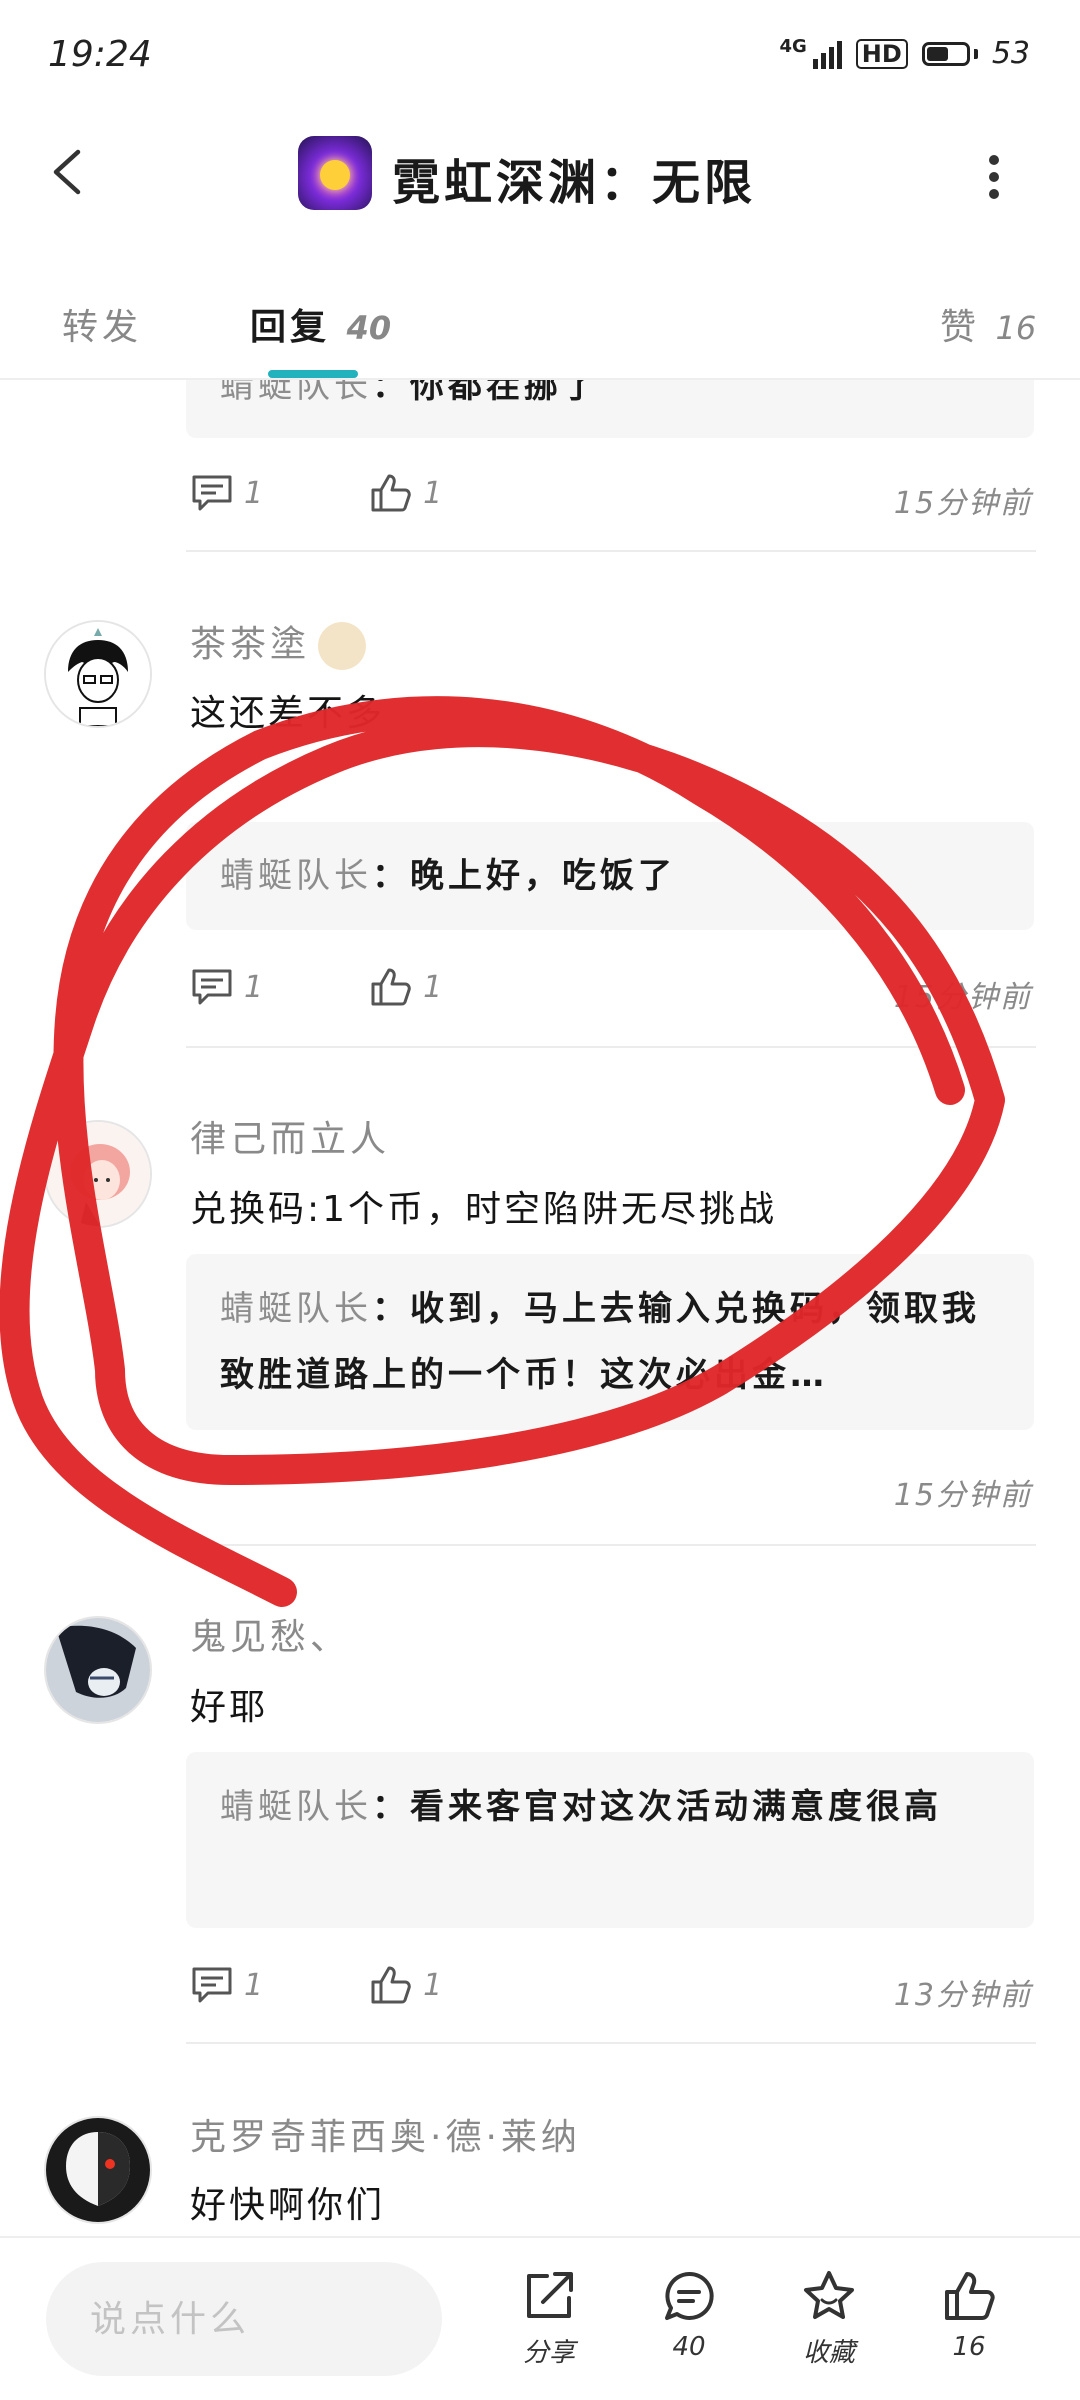 The width and height of the screenshot is (1080, 2400). I want to click on username: 克罗奇菲西奥·德·莱纳, so click(385, 2134).